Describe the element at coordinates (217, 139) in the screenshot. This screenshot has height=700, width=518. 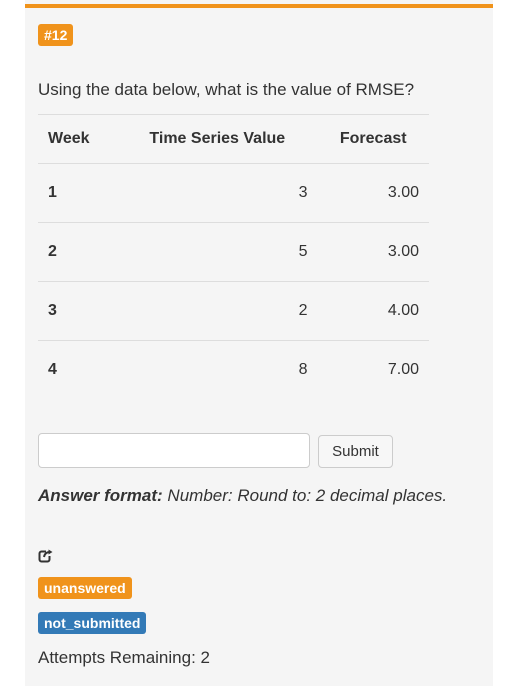
I see `header-time-series-value: Time Series Value` at that location.